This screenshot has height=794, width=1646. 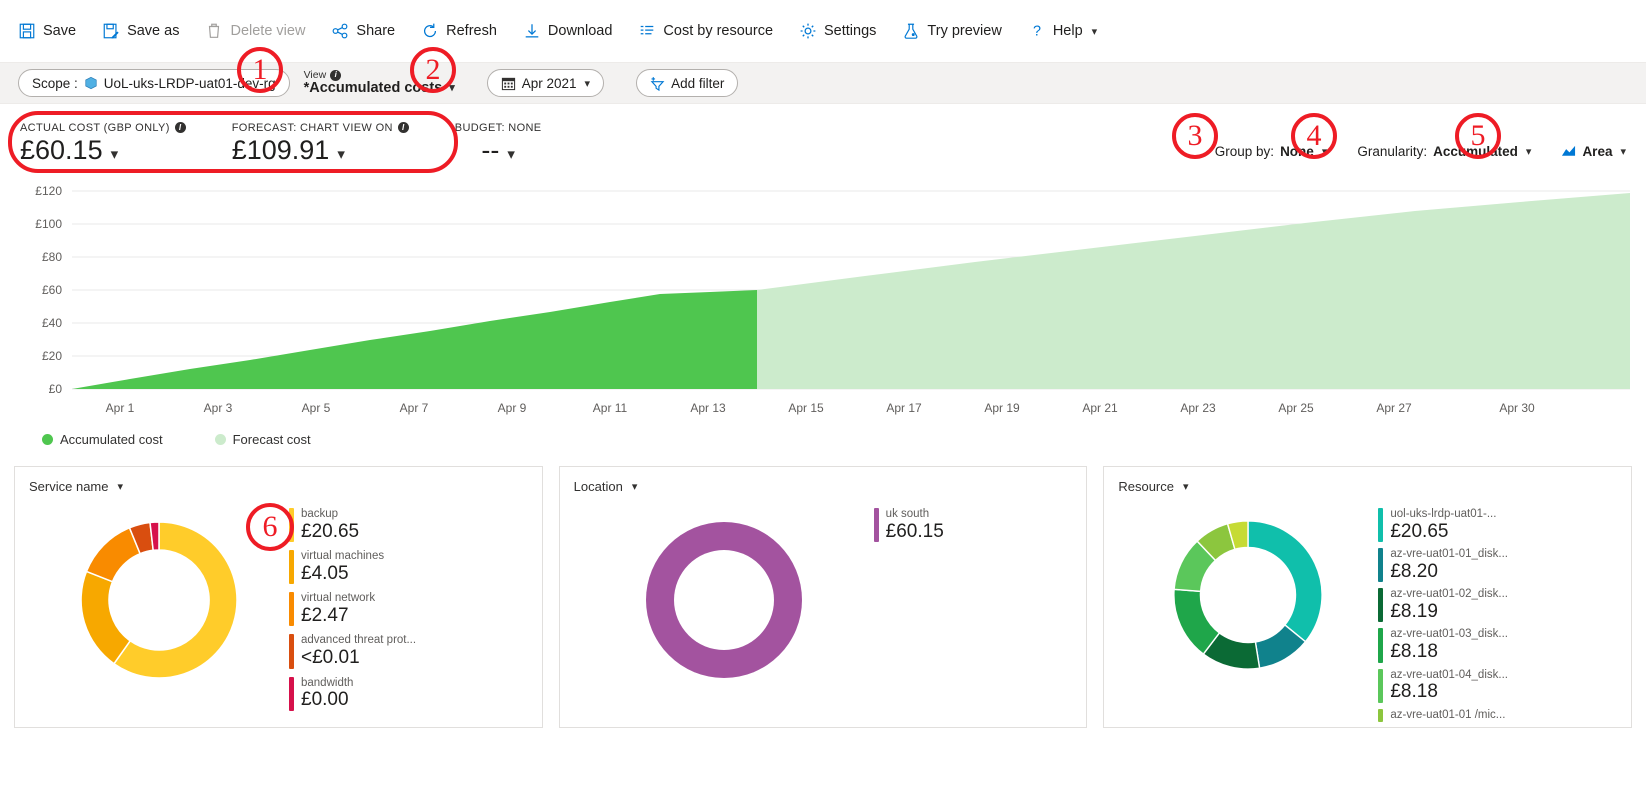 I want to click on kpi-budget-value: --, so click(x=490, y=149).